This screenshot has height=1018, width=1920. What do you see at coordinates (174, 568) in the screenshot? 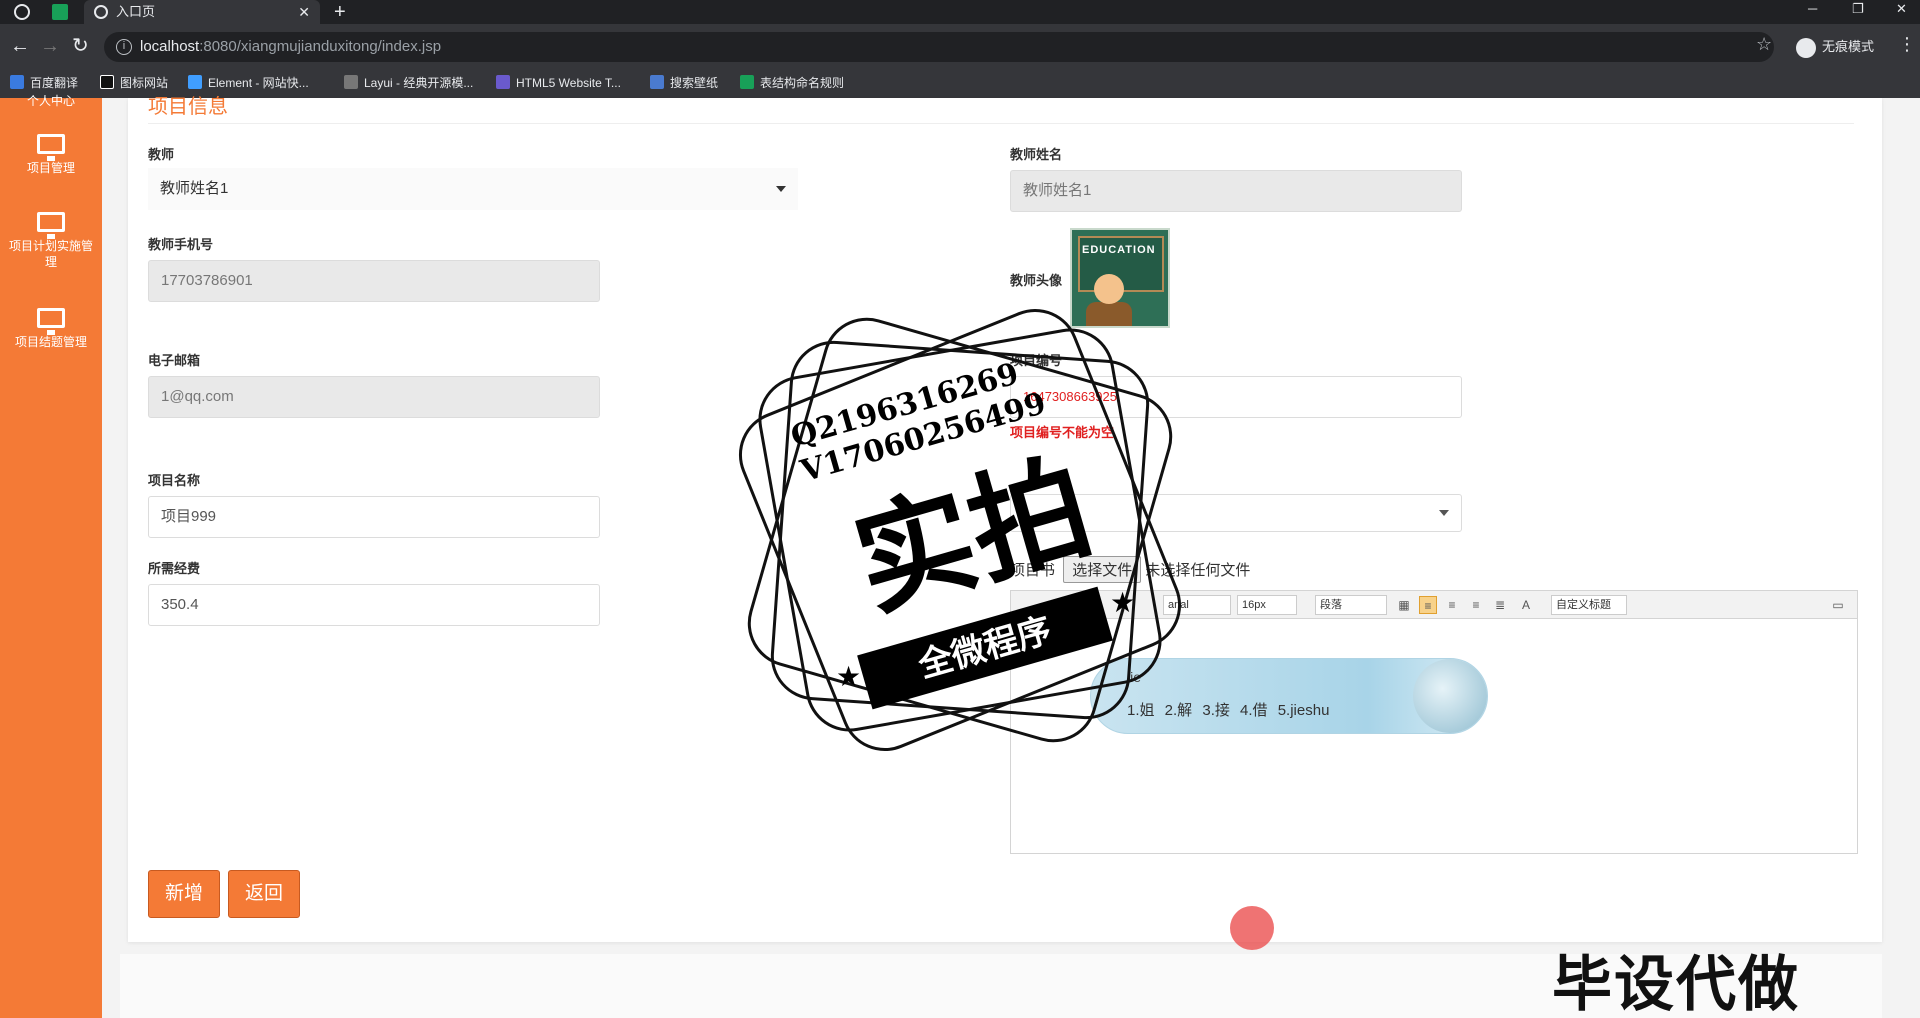
I see `budget-label: 所需经费` at bounding box center [174, 568].